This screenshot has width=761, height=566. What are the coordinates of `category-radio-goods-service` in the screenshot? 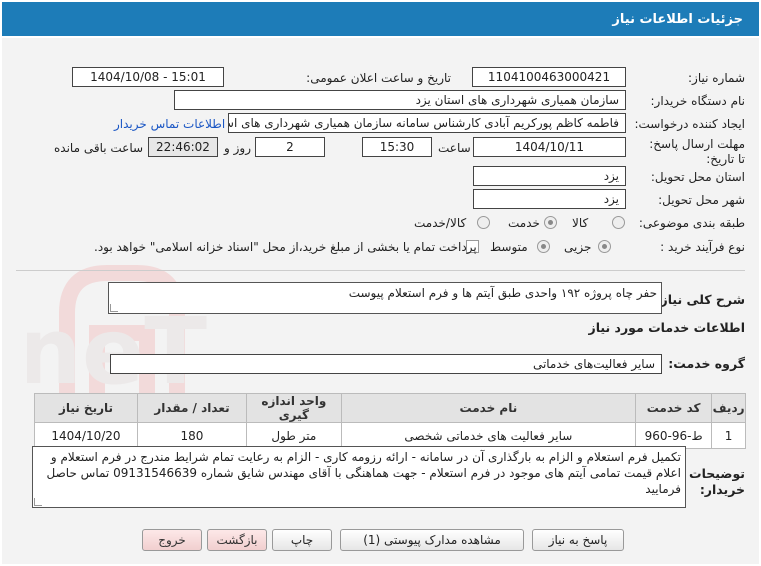 It's located at (483, 222).